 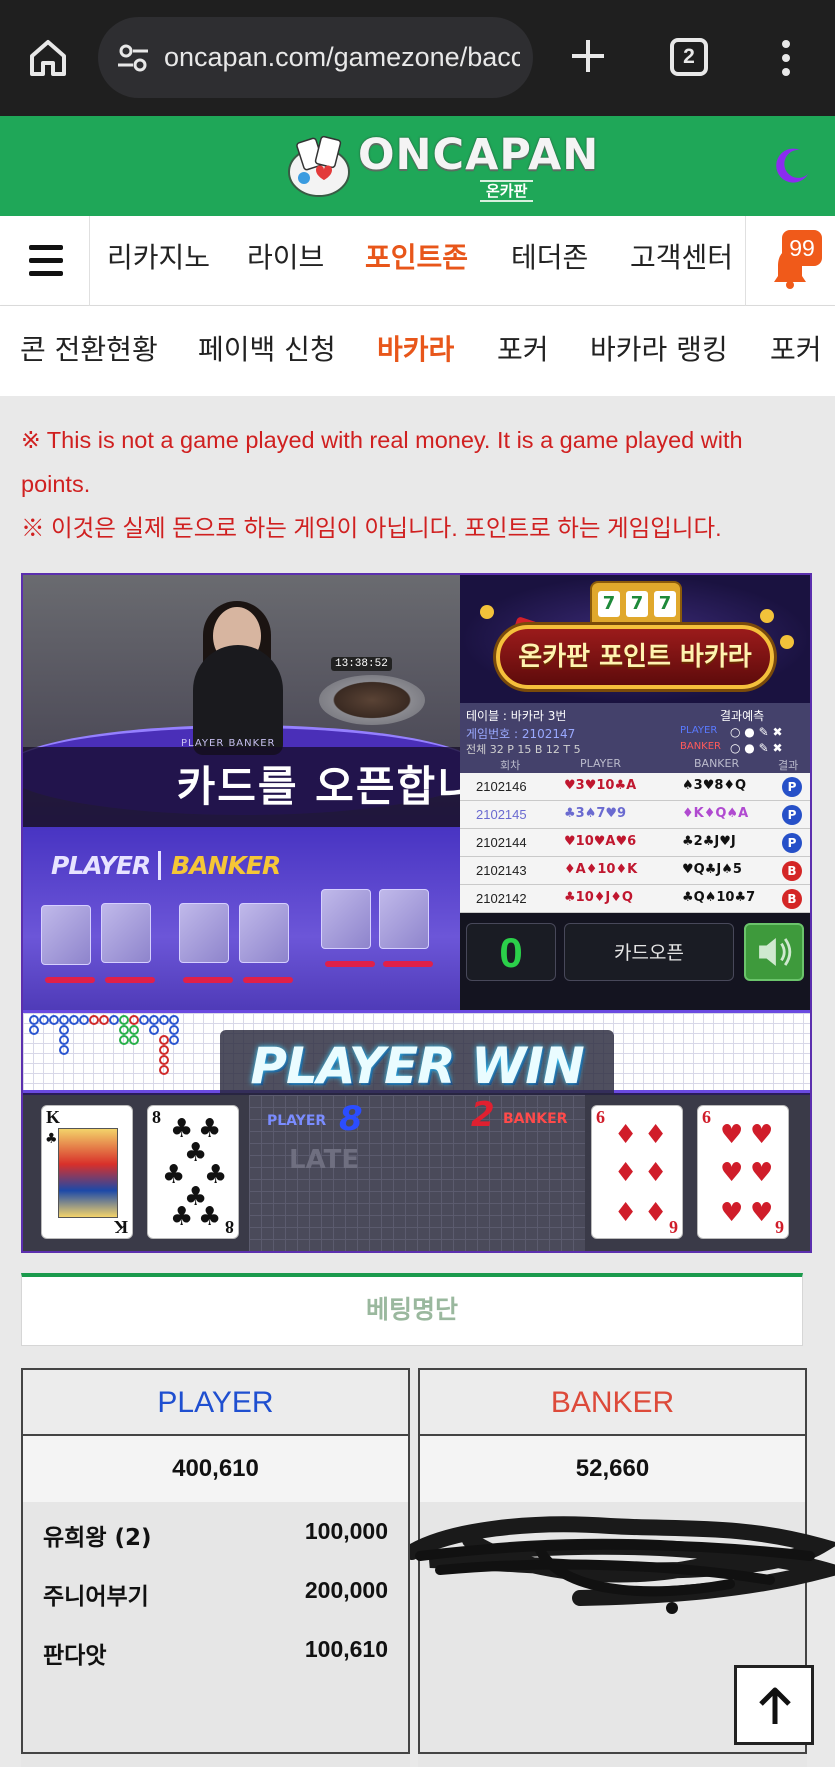 I want to click on nav-item-tetherzone: 테더존, so click(x=549, y=258).